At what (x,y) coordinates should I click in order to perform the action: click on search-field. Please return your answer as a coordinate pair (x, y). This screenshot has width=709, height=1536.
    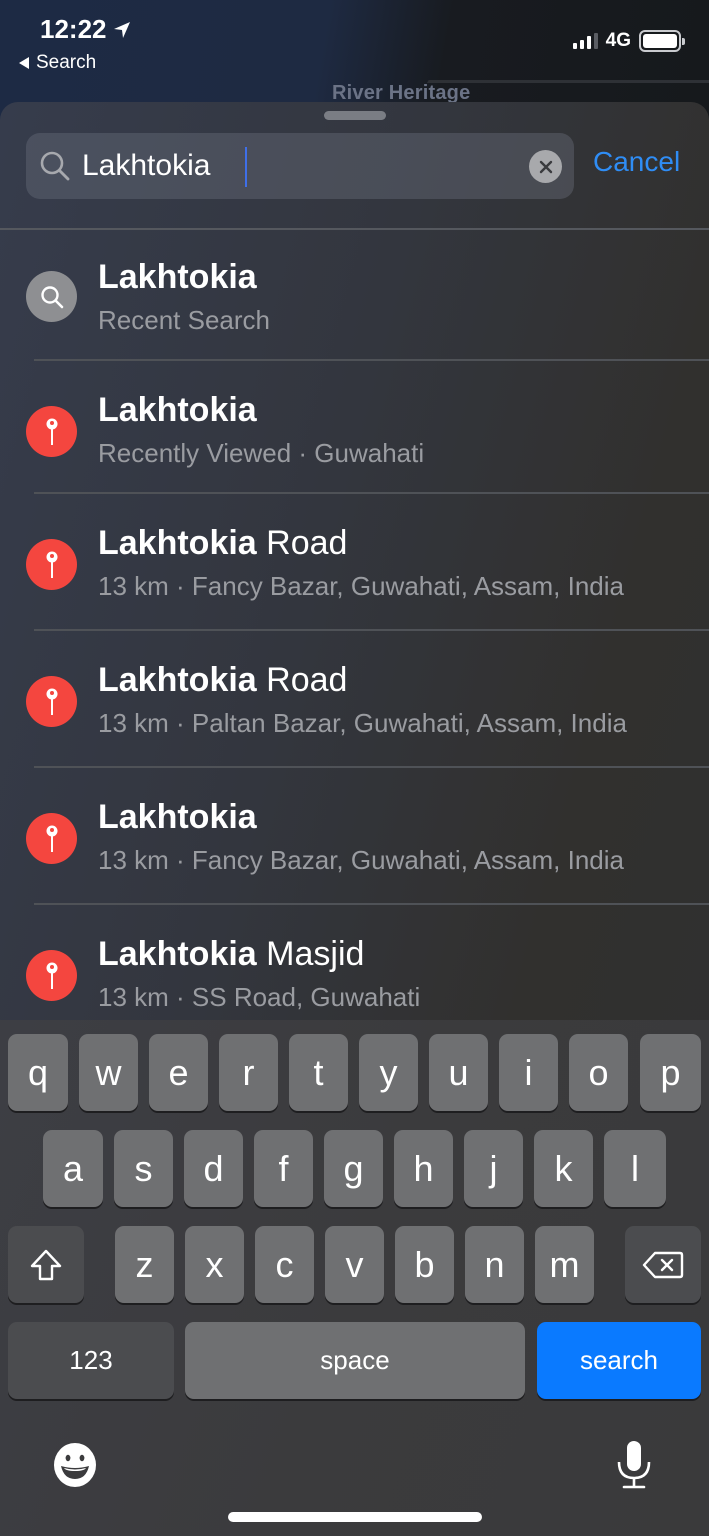
    Looking at the image, I should click on (300, 166).